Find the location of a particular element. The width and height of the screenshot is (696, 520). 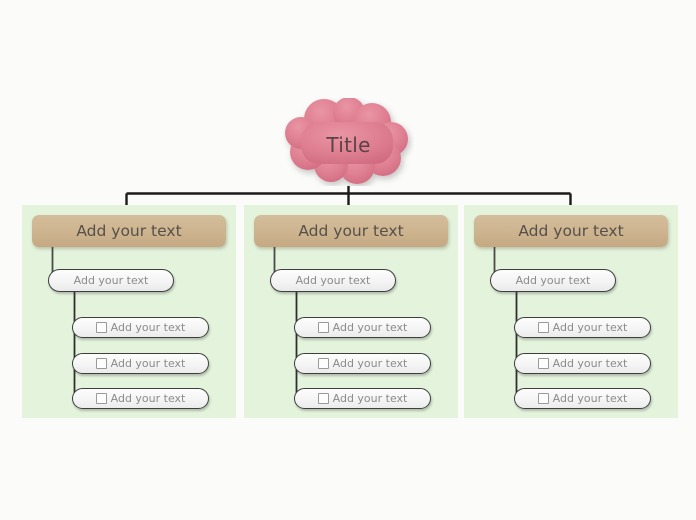

branch-header-label-2: Add your text is located at coordinates (571, 231).